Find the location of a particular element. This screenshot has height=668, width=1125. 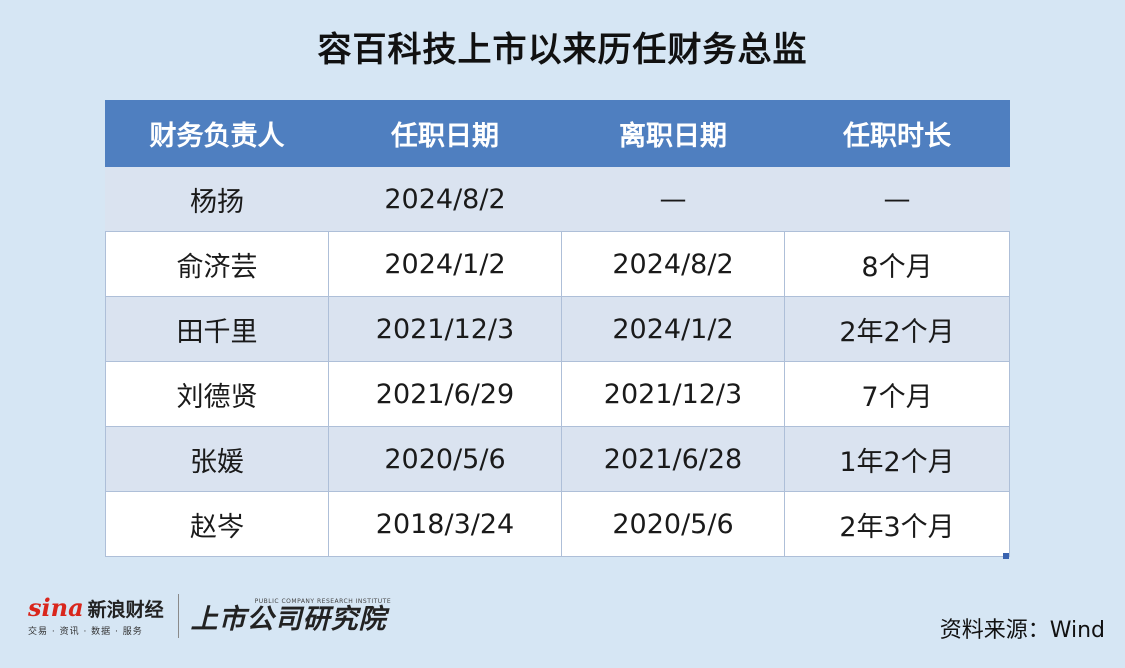

header-tenure: 任职时长 is located at coordinates (897, 133).